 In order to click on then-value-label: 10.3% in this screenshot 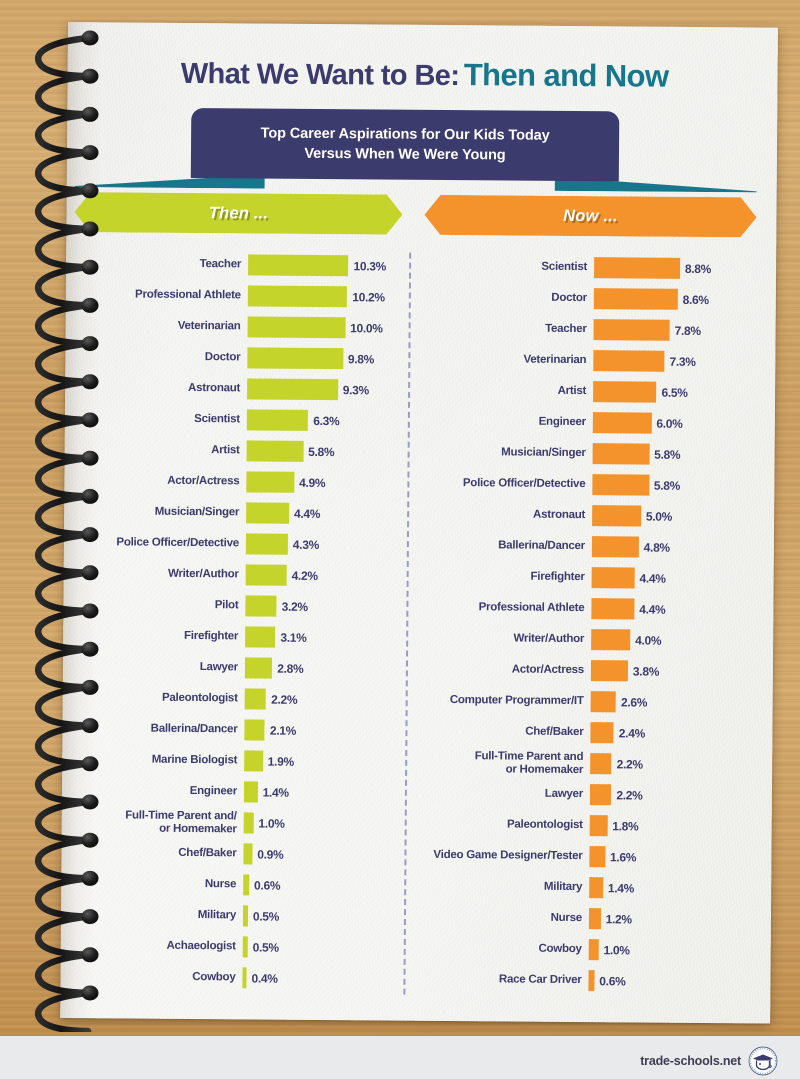, I will do `click(370, 266)`.